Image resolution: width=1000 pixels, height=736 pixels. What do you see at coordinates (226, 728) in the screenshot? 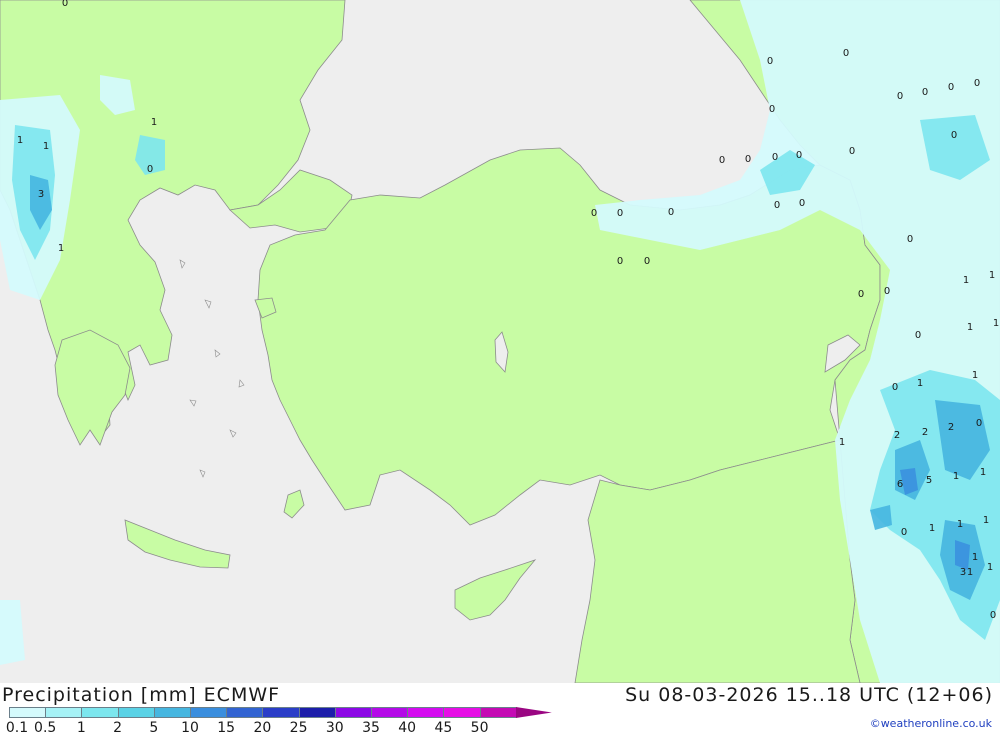
I see `scale-tick-label: 15` at bounding box center [226, 728].